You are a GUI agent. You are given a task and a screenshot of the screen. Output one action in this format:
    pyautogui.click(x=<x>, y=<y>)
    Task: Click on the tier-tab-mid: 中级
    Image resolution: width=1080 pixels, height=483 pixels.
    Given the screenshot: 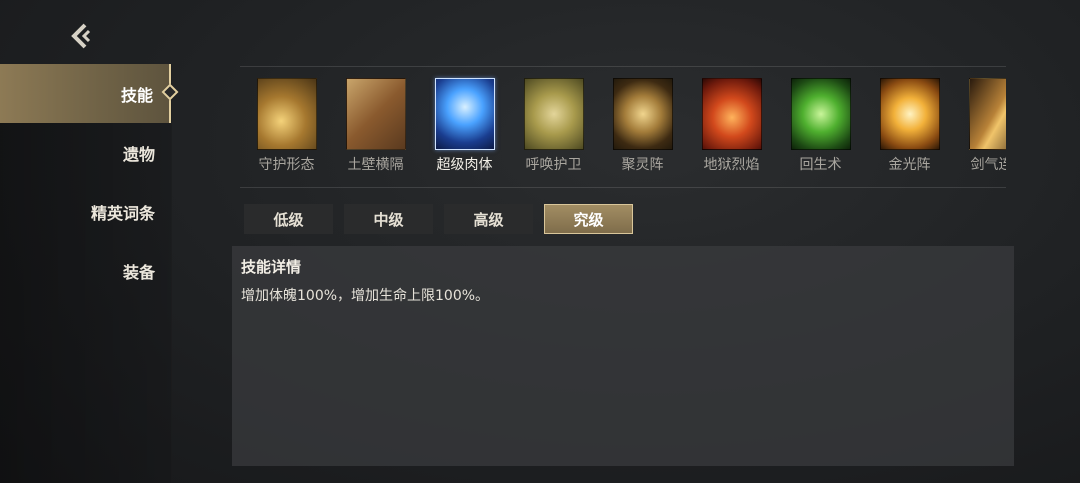 What is the action you would take?
    pyautogui.click(x=388, y=219)
    